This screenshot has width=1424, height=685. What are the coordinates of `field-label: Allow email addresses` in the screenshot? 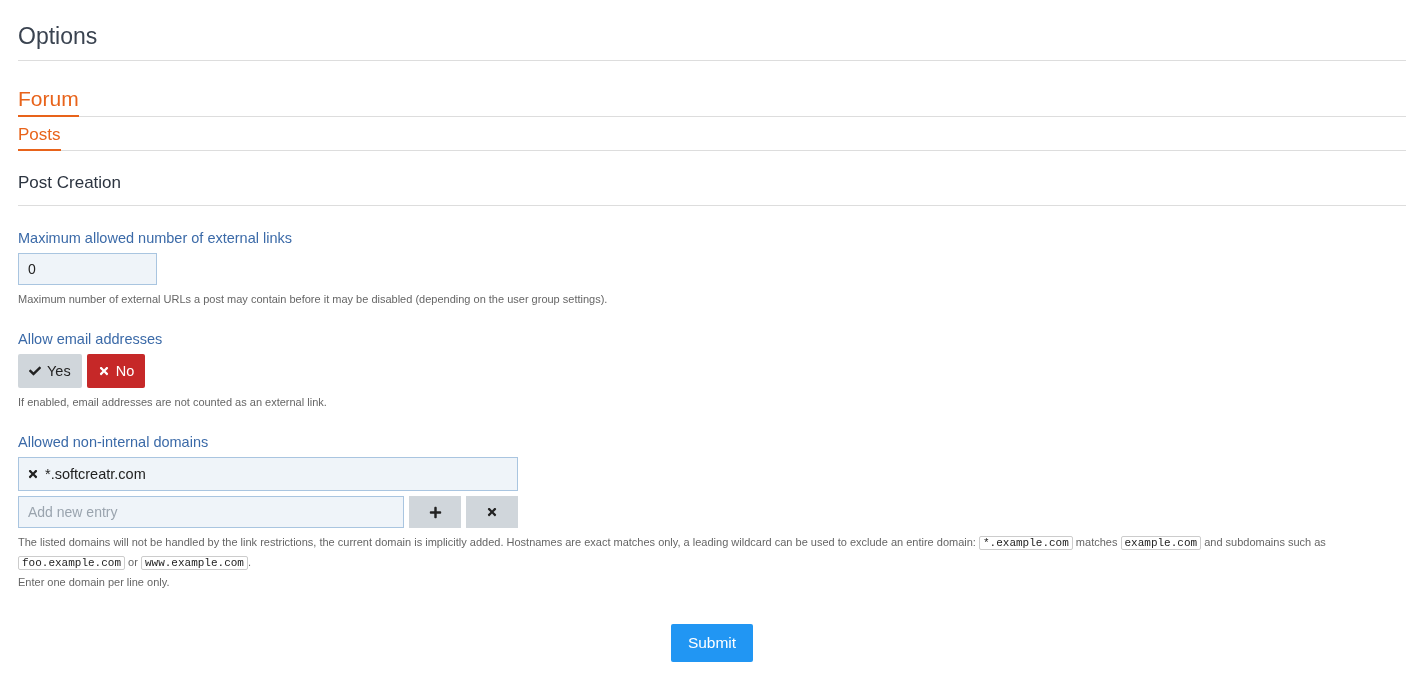 It's located at (91, 339).